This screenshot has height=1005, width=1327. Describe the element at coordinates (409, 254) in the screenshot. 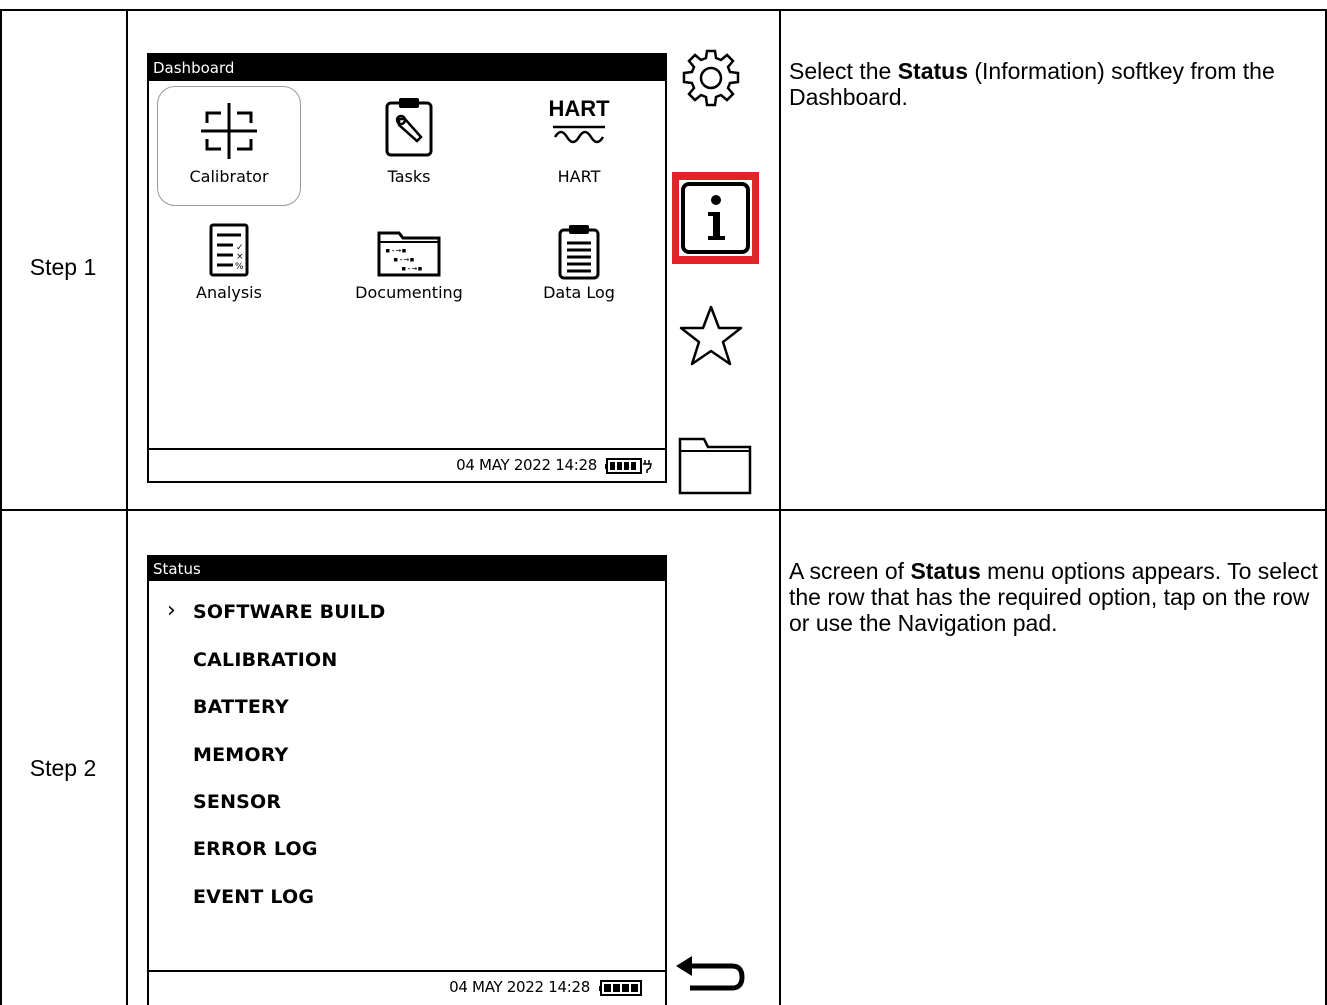

I see `documenting-icon: ▪-→▪ ▪-→▪ ▪-→▪` at that location.